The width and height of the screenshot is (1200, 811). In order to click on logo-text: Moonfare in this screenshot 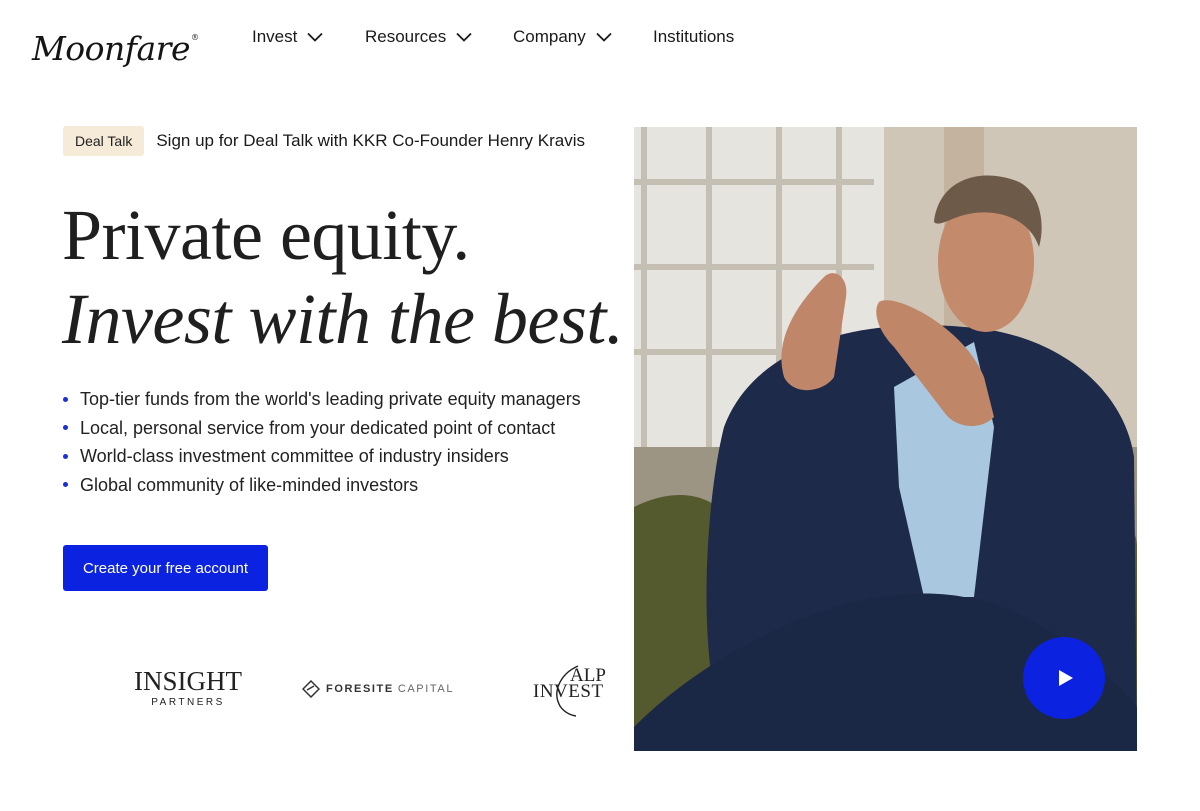, I will do `click(111, 48)`.